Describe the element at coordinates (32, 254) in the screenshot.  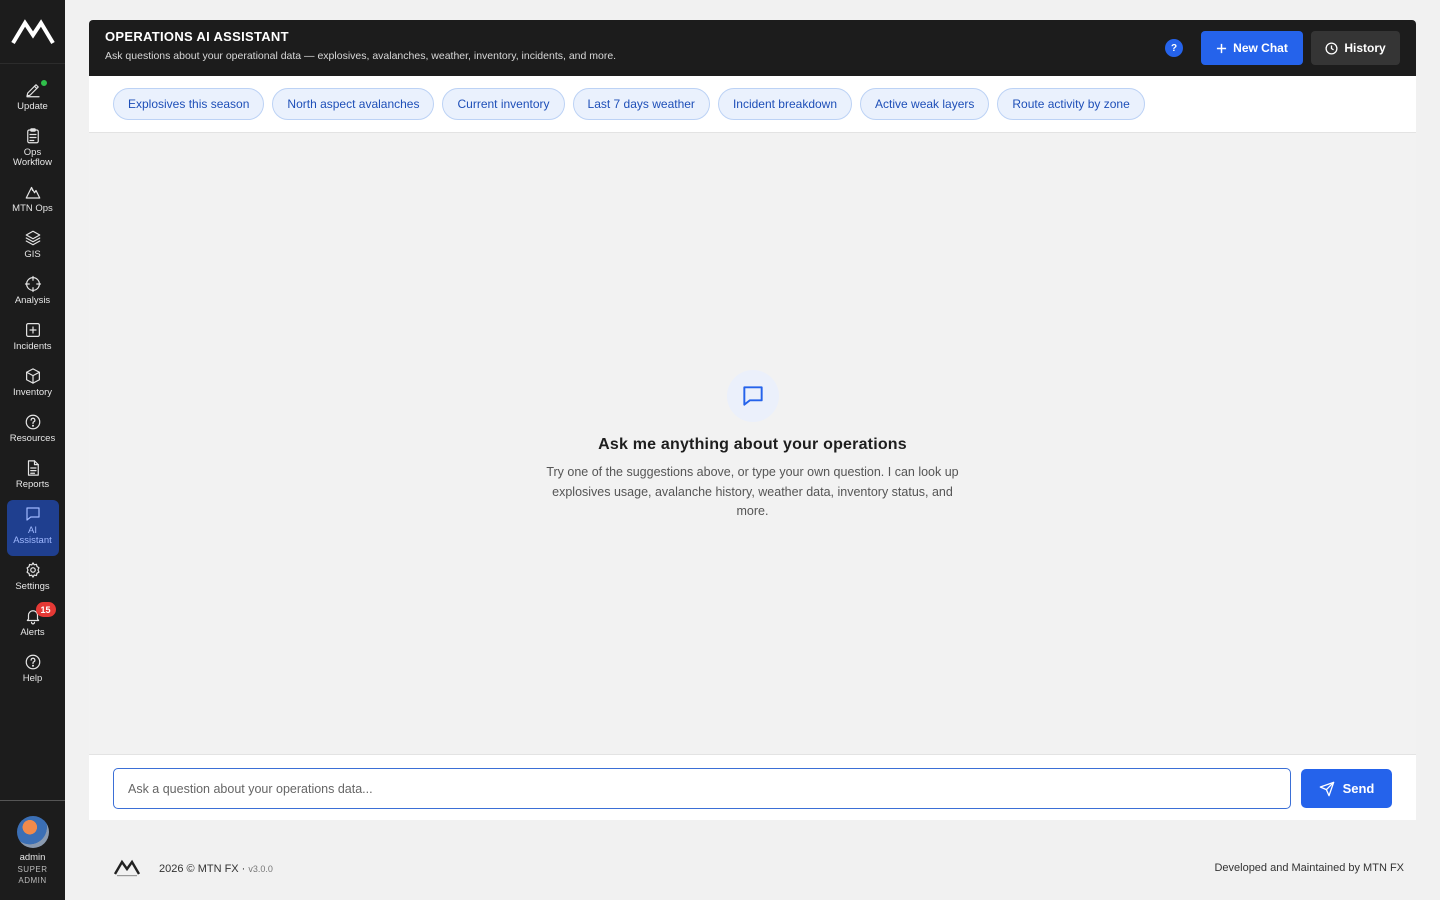
I see `sidebar-item-label: GIS` at that location.